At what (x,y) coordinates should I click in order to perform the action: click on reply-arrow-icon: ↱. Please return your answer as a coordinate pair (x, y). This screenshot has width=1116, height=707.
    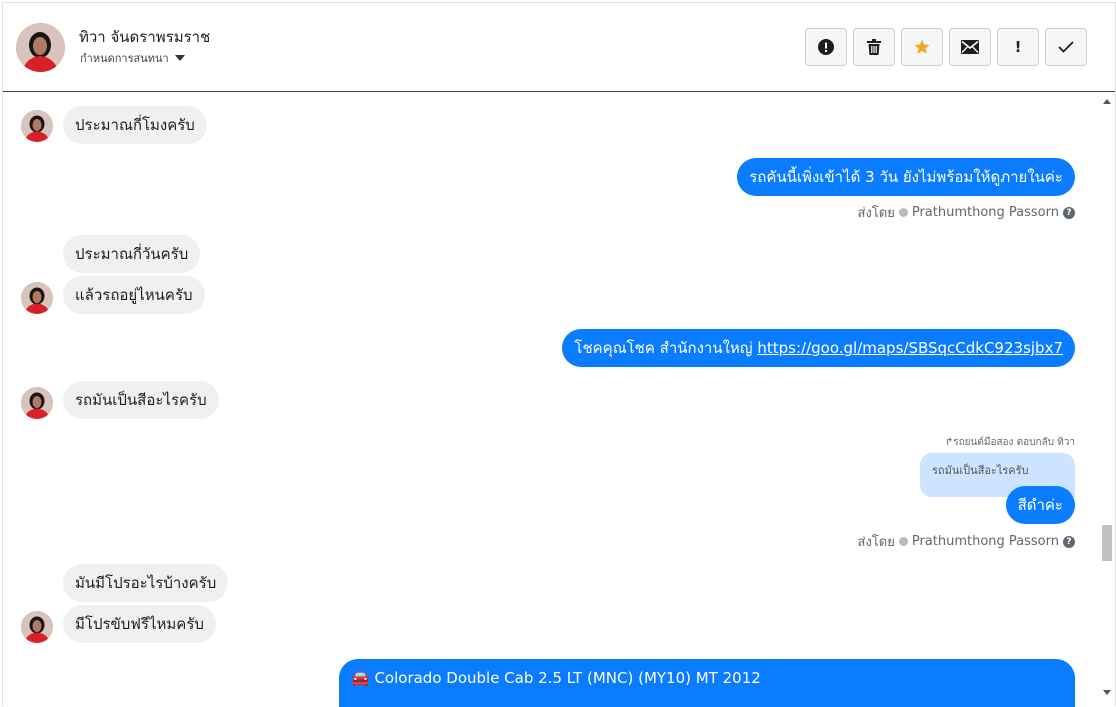
    Looking at the image, I should click on (949, 442).